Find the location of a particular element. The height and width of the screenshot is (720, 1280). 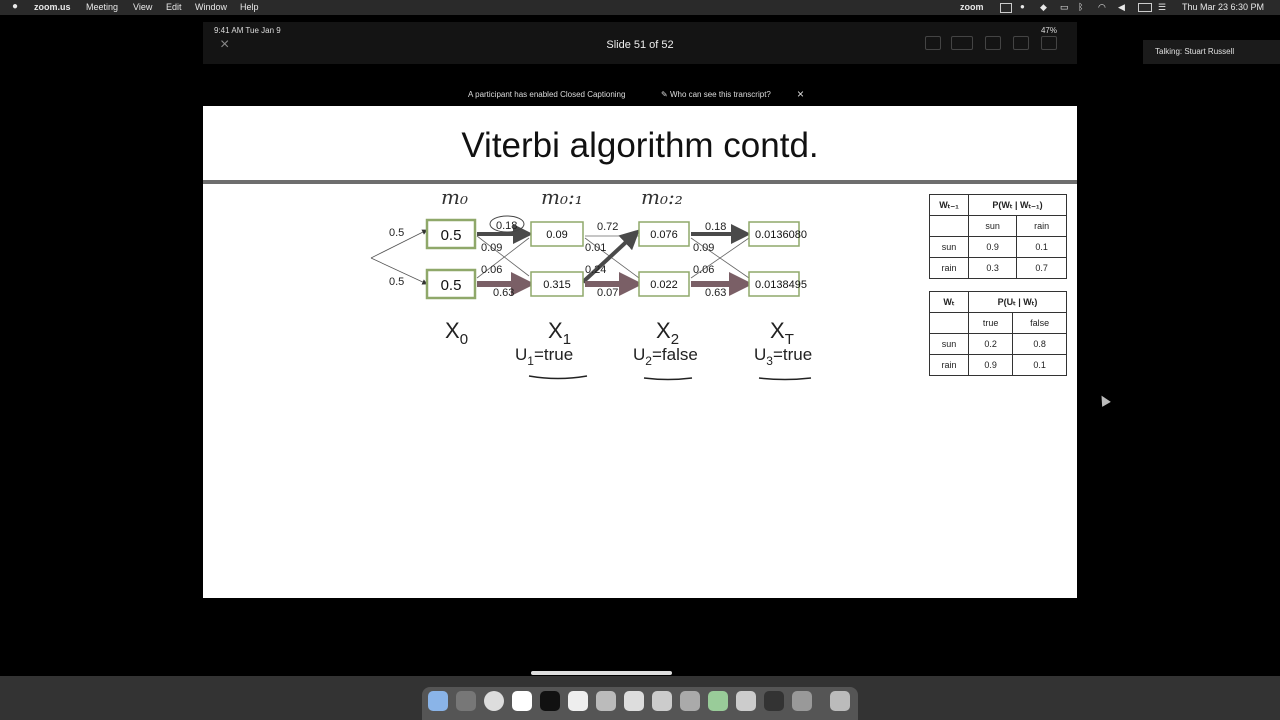

handwritten-label: m₀:₁ is located at coordinates (562, 197).